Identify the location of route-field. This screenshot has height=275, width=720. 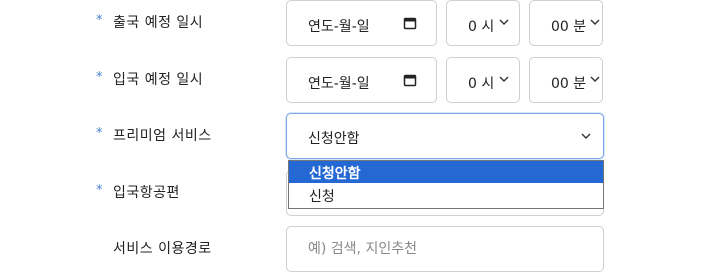
(445, 249).